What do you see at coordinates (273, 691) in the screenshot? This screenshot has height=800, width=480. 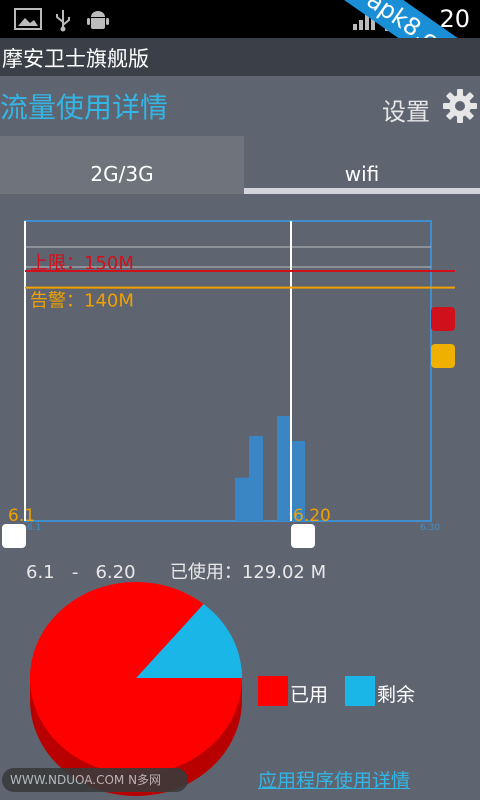 I see `legend-used-swatch` at bounding box center [273, 691].